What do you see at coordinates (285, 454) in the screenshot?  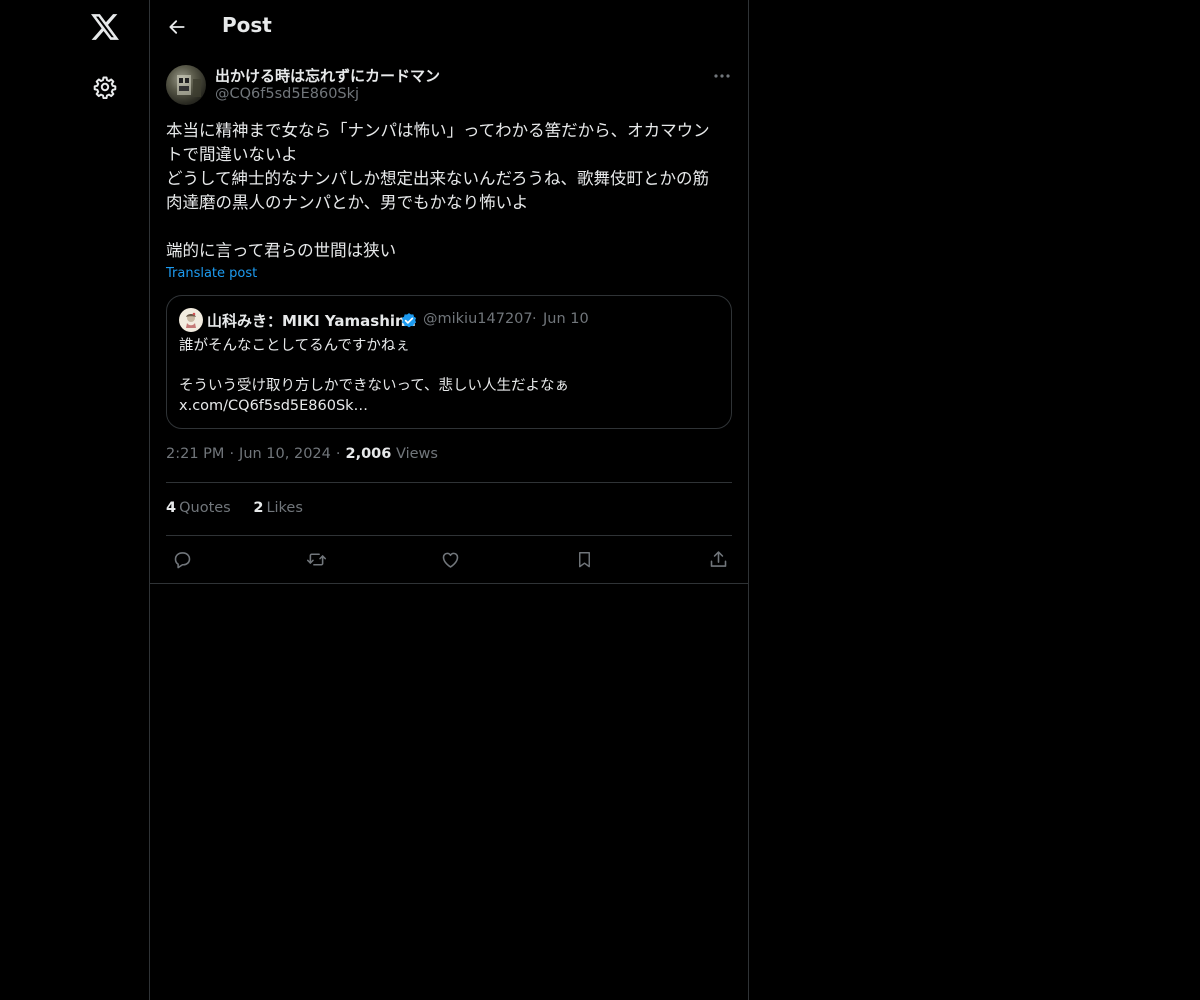 I see `post-date: Jun 10, 2024` at bounding box center [285, 454].